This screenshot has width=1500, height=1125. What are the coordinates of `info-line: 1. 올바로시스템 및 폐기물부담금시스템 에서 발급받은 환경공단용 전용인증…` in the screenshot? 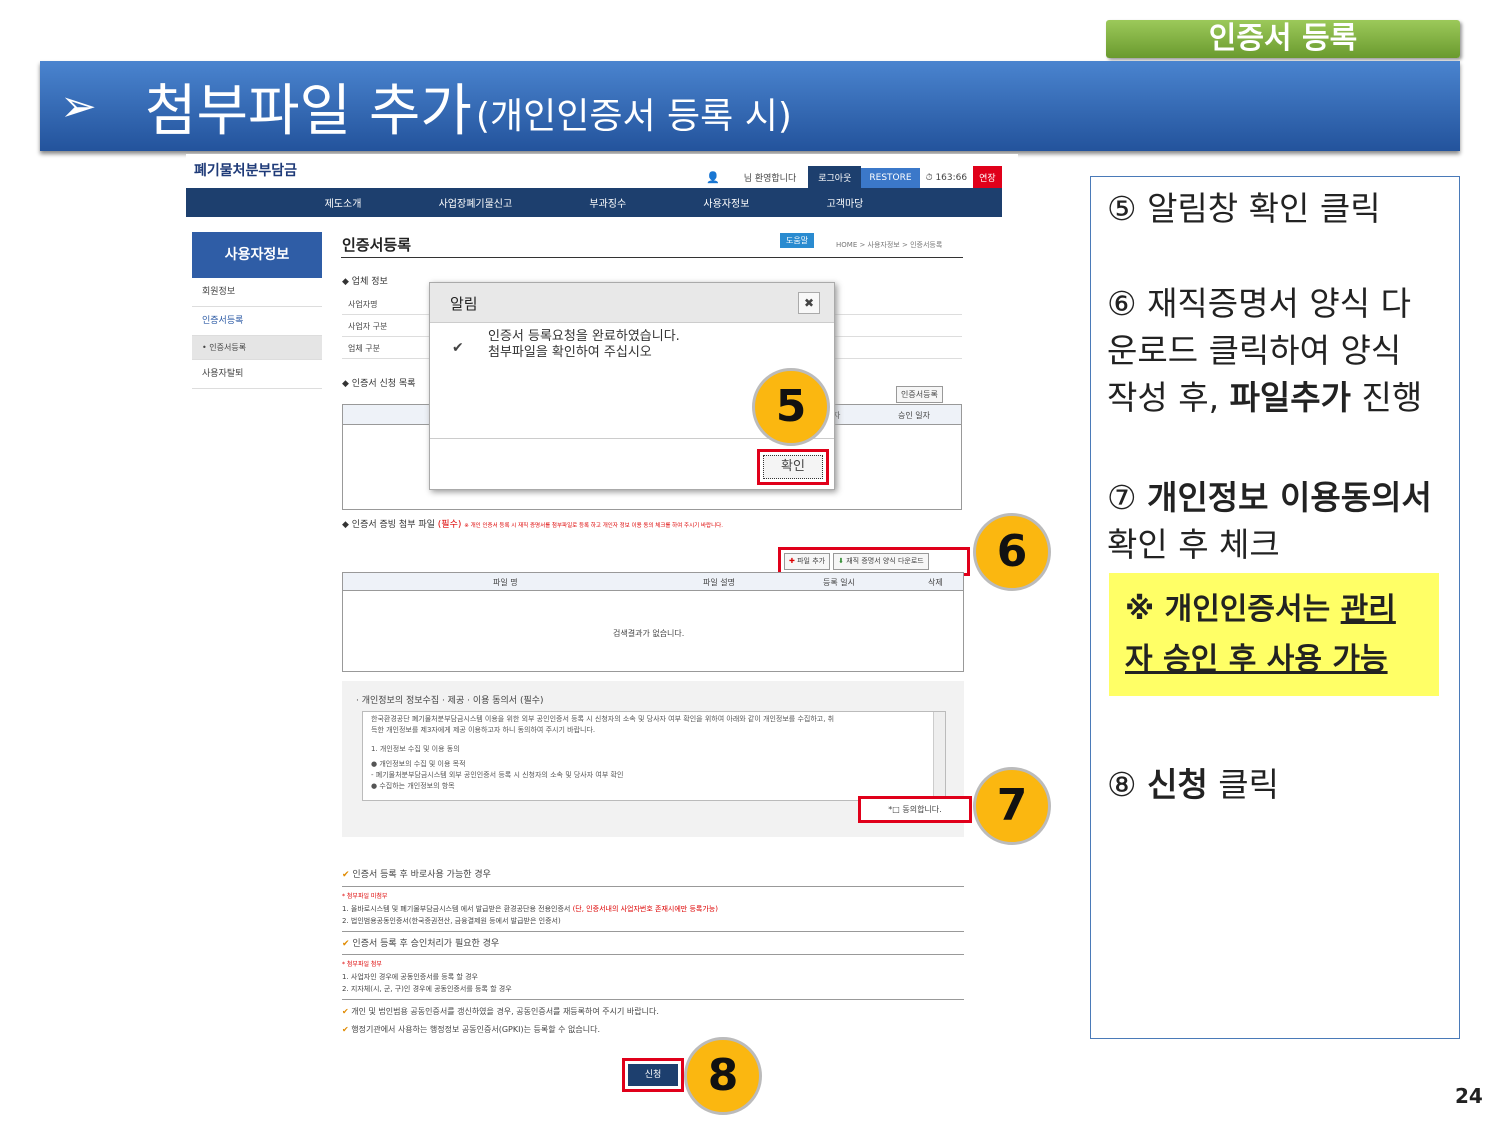 It's located at (530, 909).